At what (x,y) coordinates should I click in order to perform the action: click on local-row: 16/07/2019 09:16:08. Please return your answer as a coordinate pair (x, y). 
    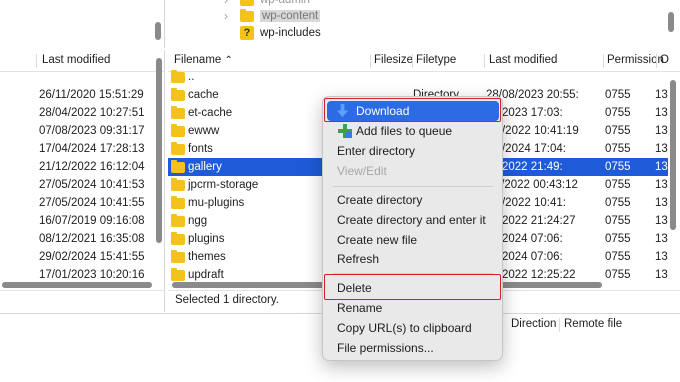
    Looking at the image, I should click on (79, 221).